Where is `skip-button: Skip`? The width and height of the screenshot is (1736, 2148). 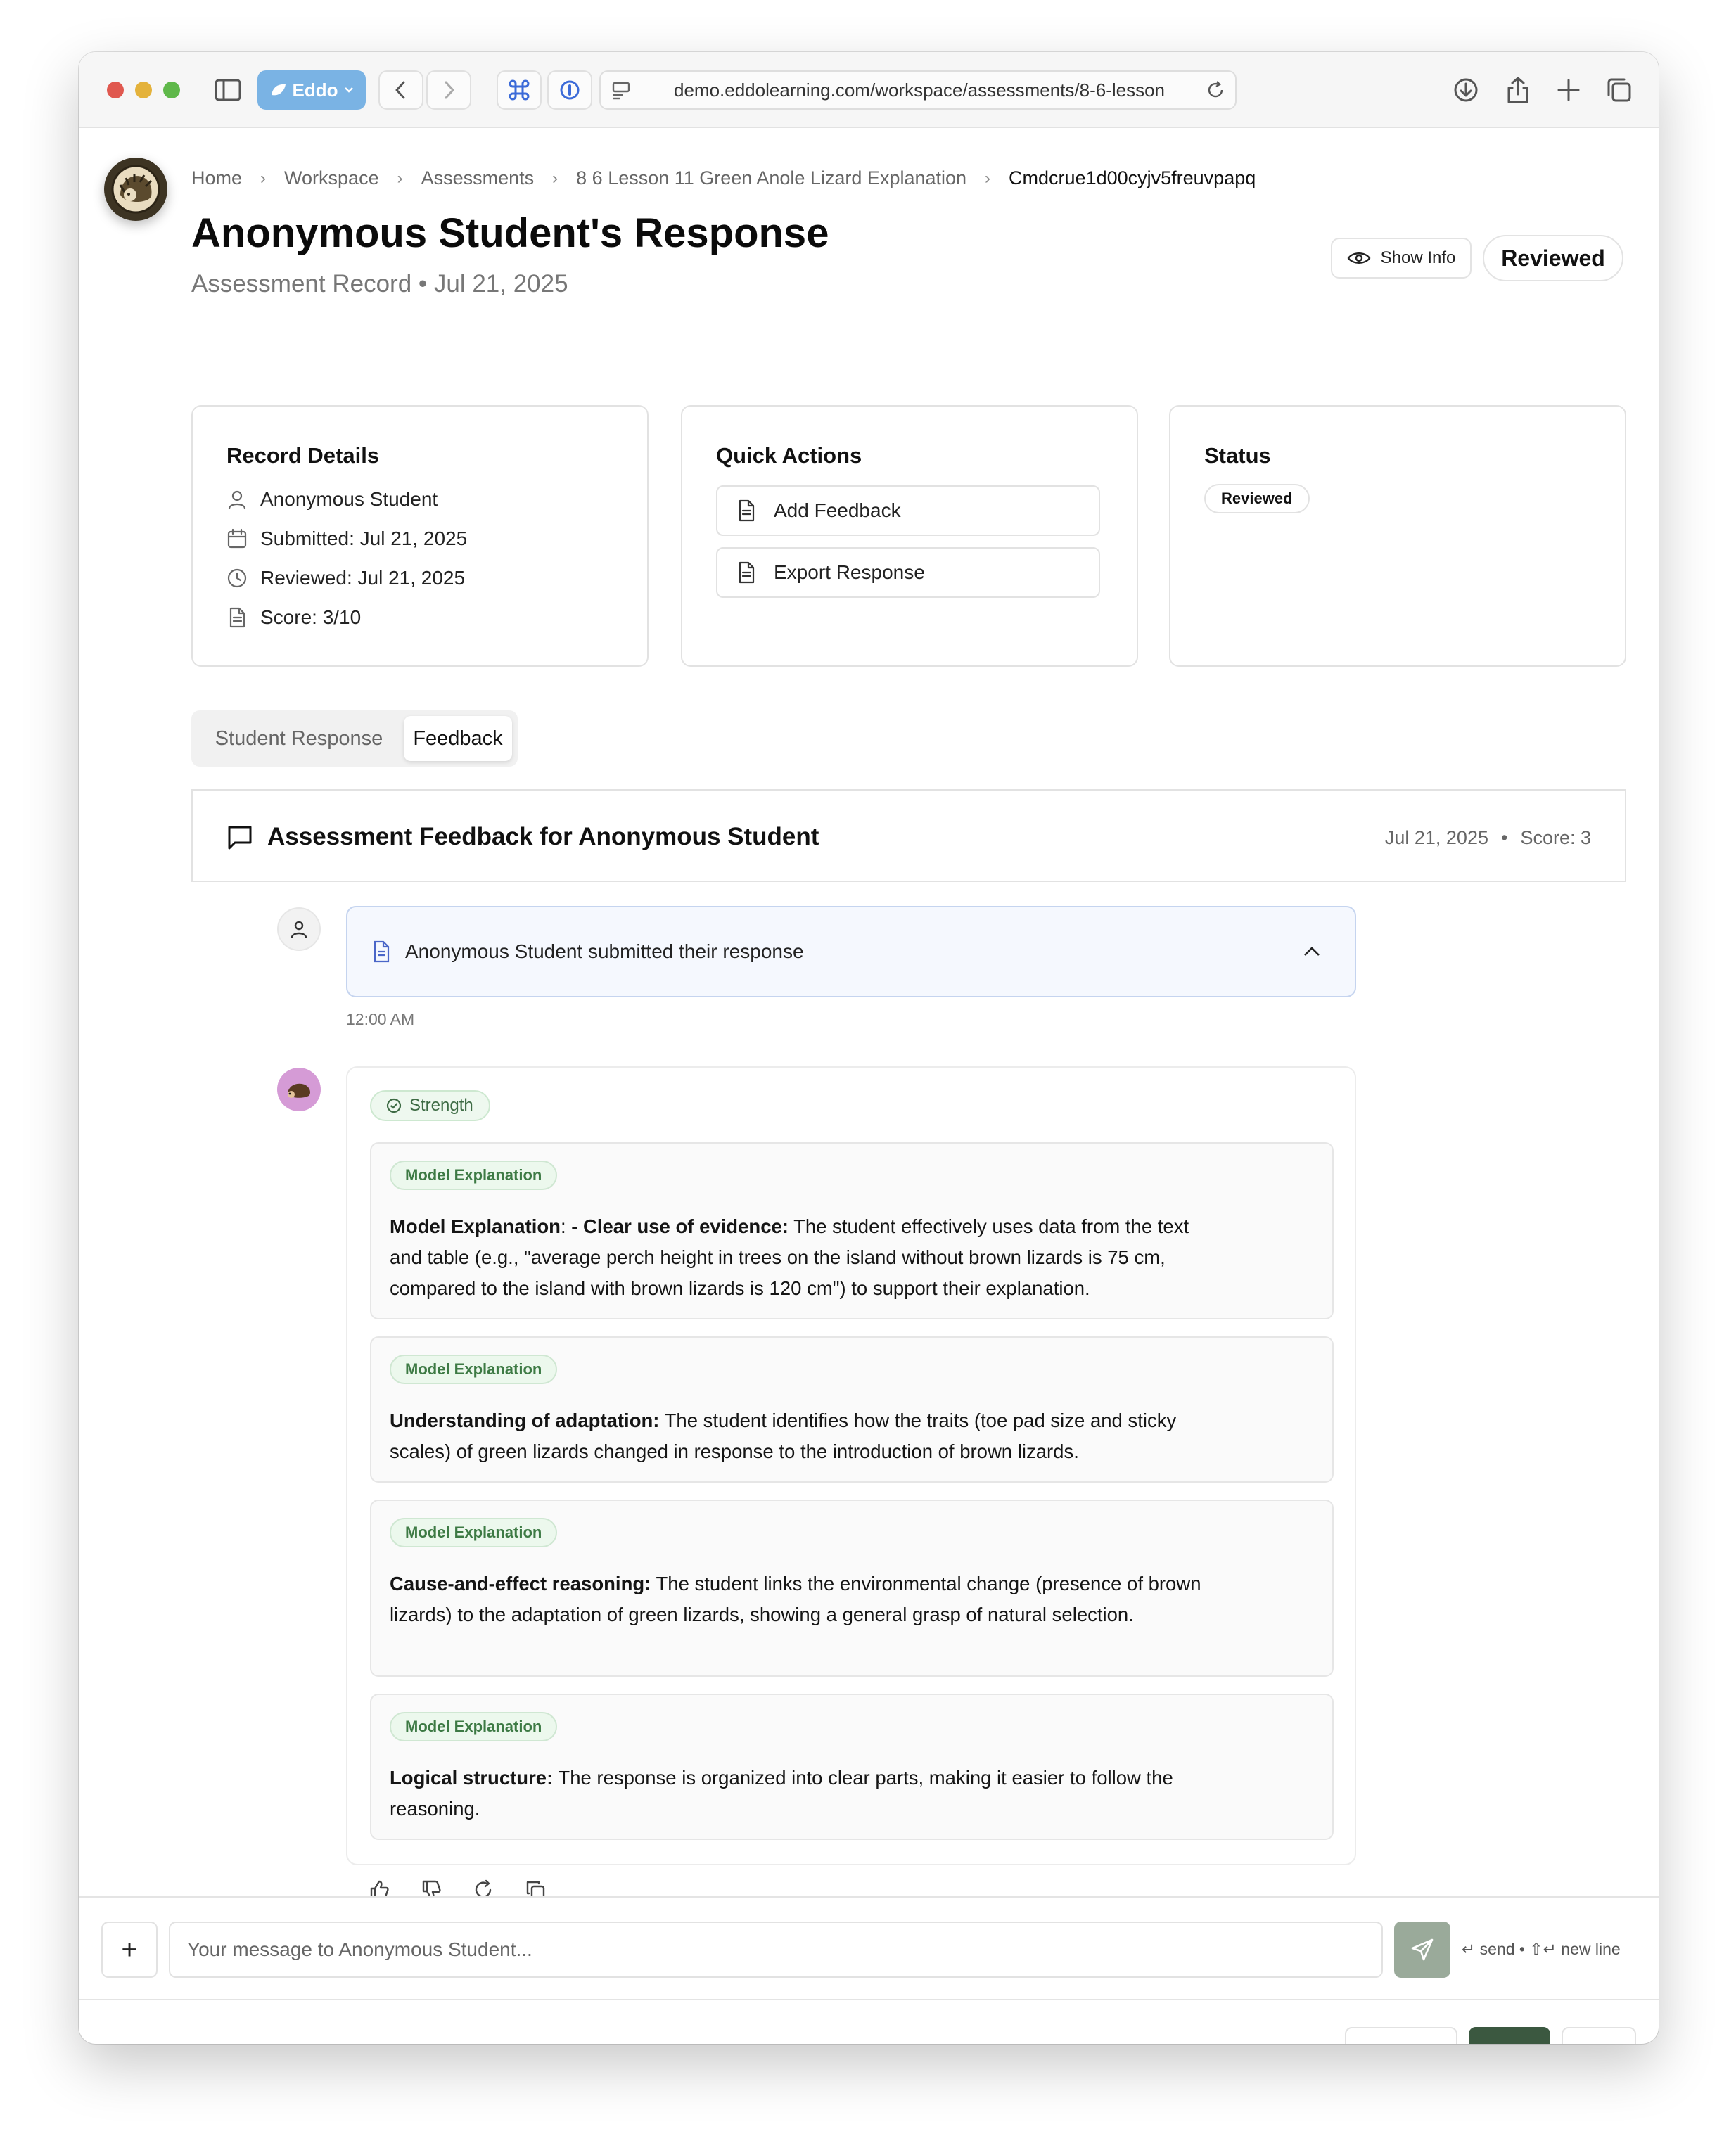
skip-button: Skip is located at coordinates (1599, 2035).